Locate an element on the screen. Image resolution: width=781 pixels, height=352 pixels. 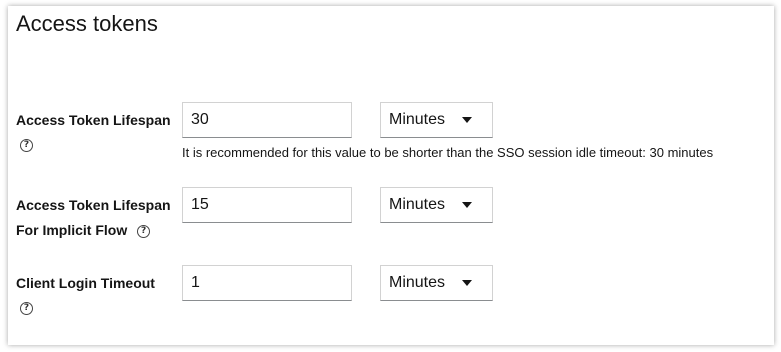
access-token-lifespan-unit-select: Minutes is located at coordinates (436, 120).